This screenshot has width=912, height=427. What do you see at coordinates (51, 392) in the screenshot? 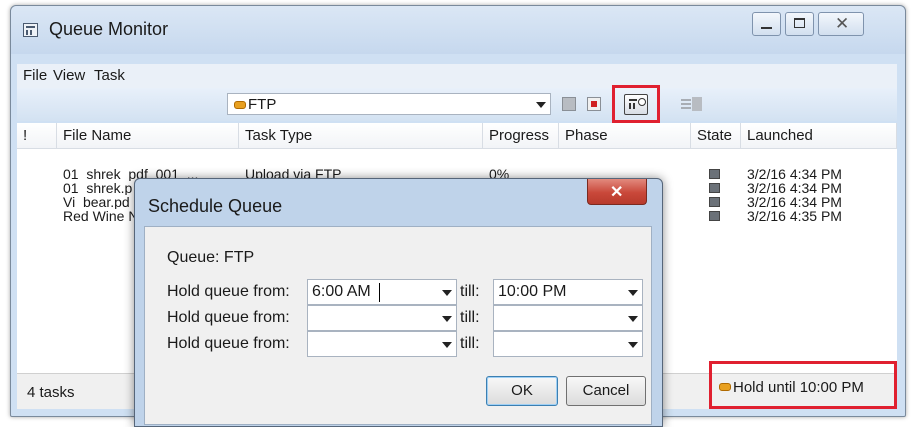
I see `task-count: 4 tasks` at bounding box center [51, 392].